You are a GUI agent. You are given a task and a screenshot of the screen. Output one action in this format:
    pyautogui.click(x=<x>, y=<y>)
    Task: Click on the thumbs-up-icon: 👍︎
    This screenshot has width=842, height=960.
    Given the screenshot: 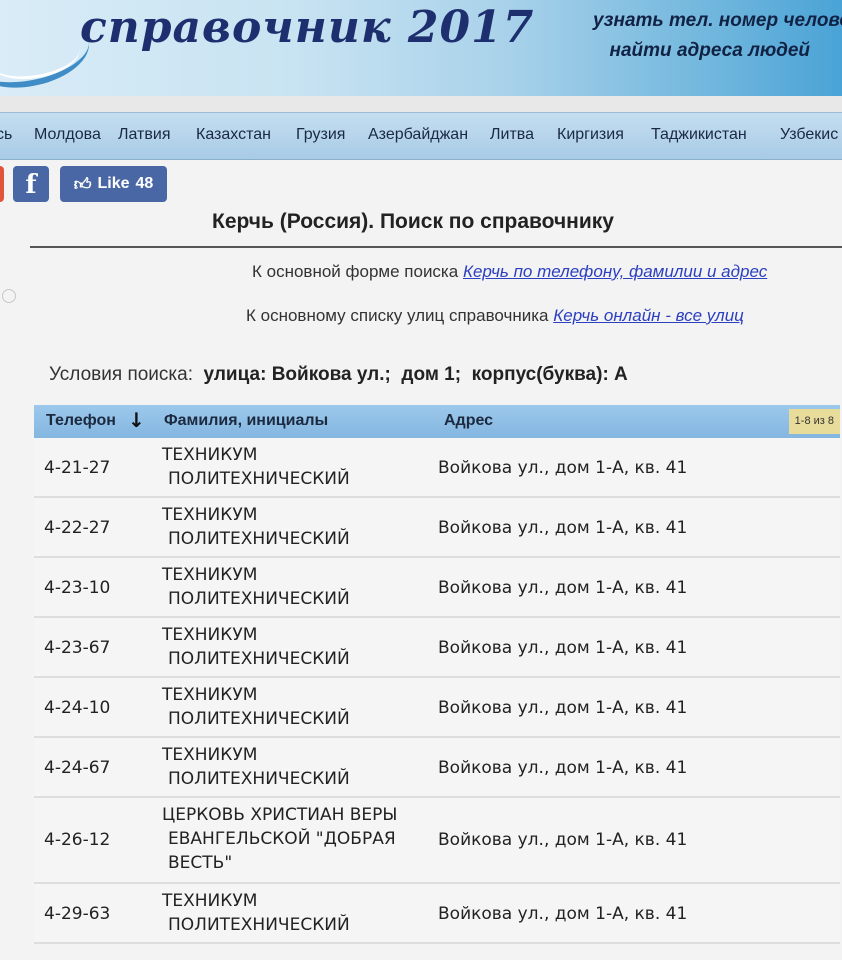 What is the action you would take?
    pyautogui.click(x=82, y=184)
    